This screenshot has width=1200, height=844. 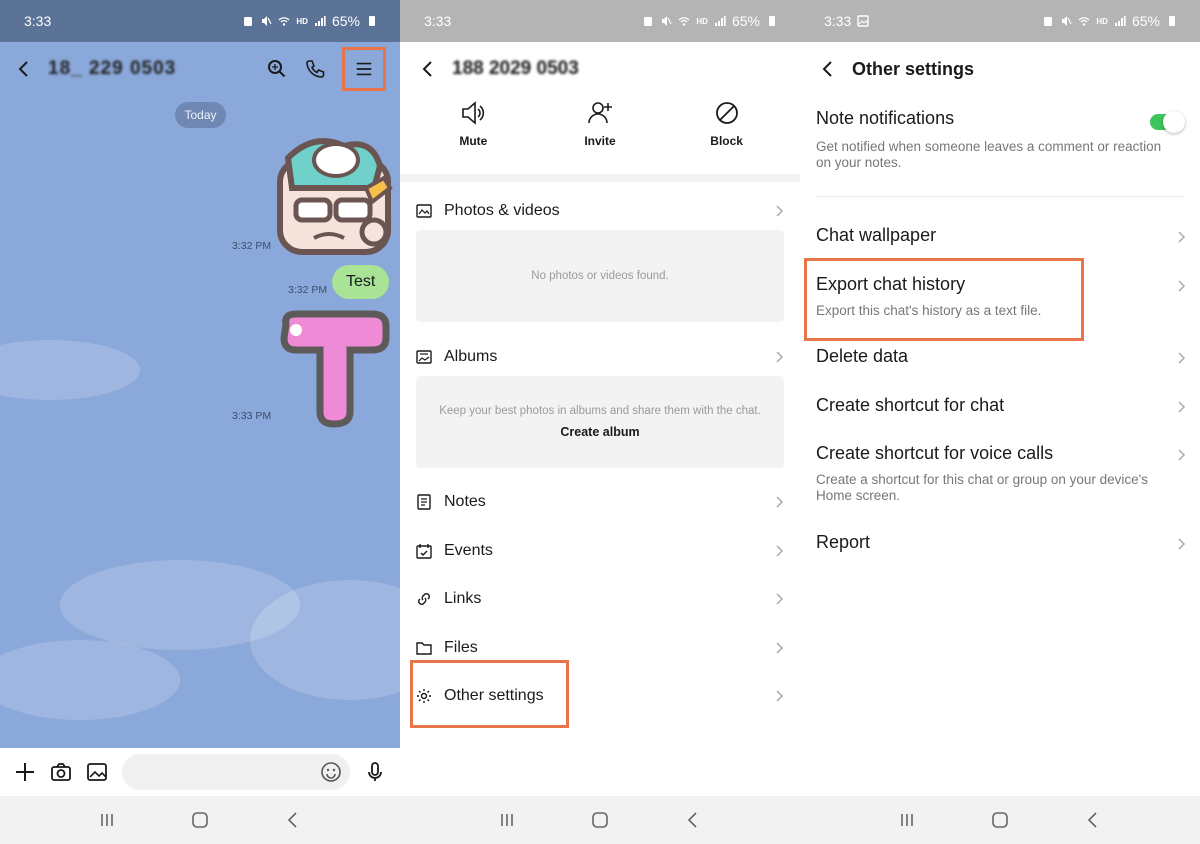 What do you see at coordinates (334, 197) in the screenshot?
I see `chef-sticker` at bounding box center [334, 197].